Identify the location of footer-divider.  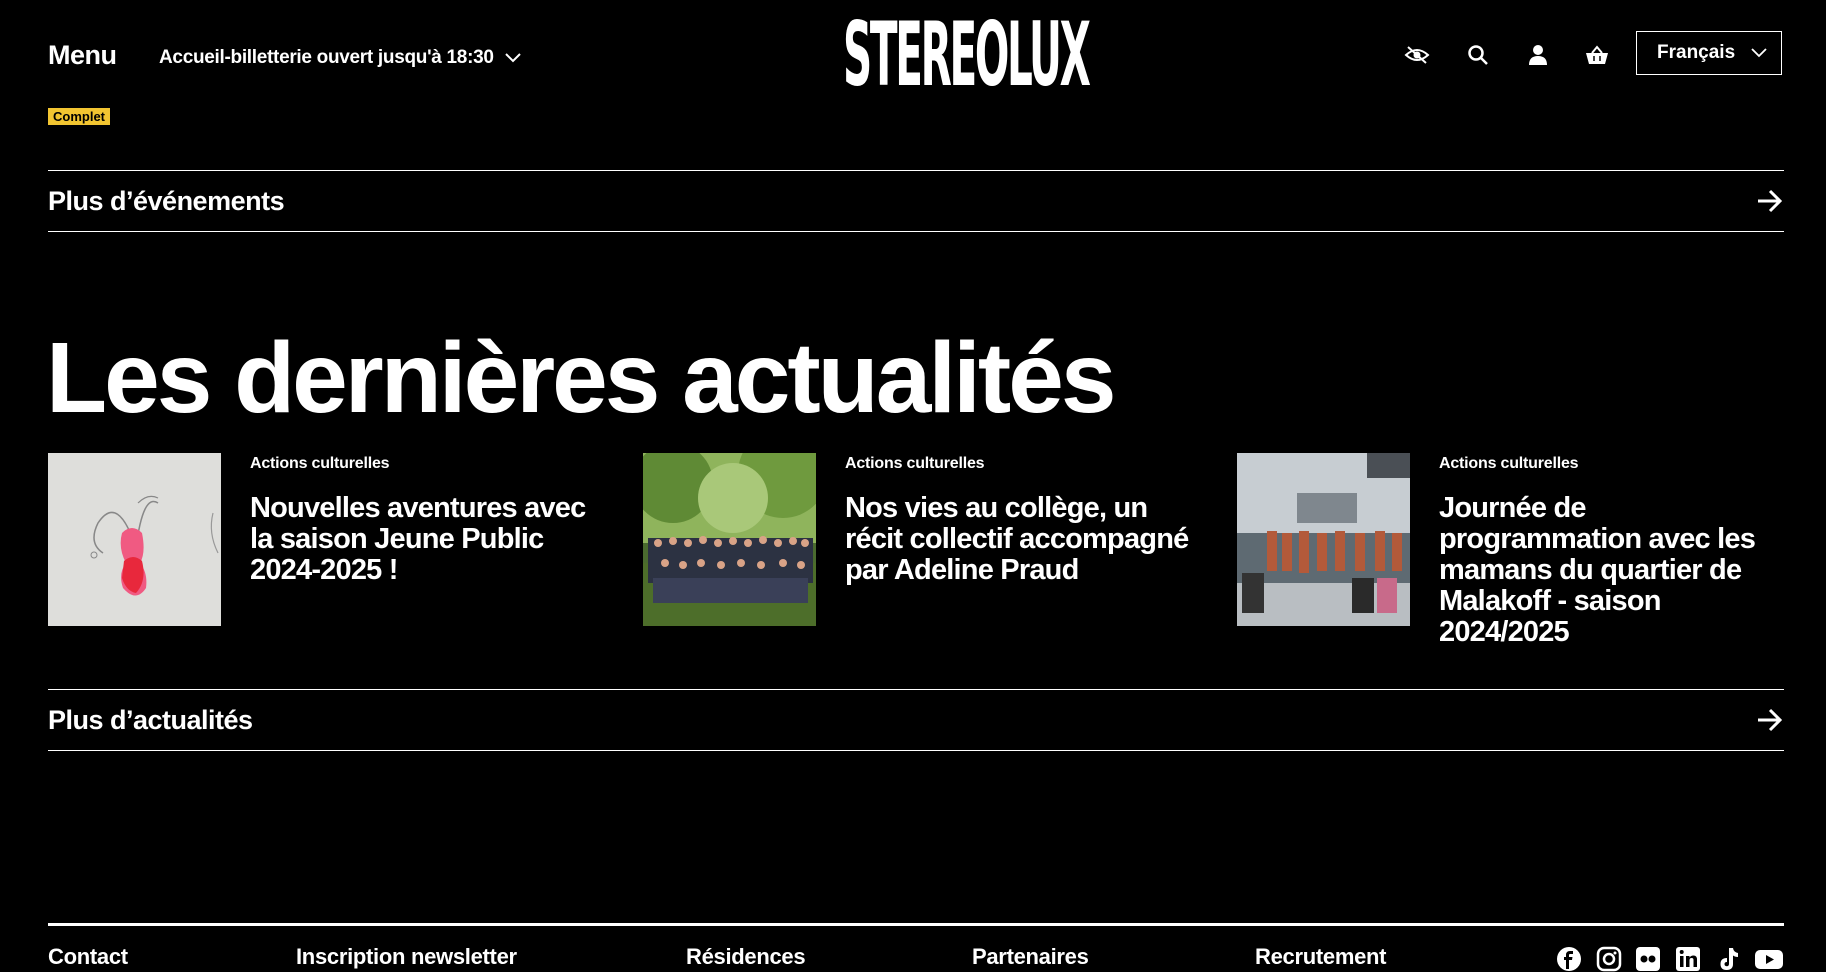
(916, 924).